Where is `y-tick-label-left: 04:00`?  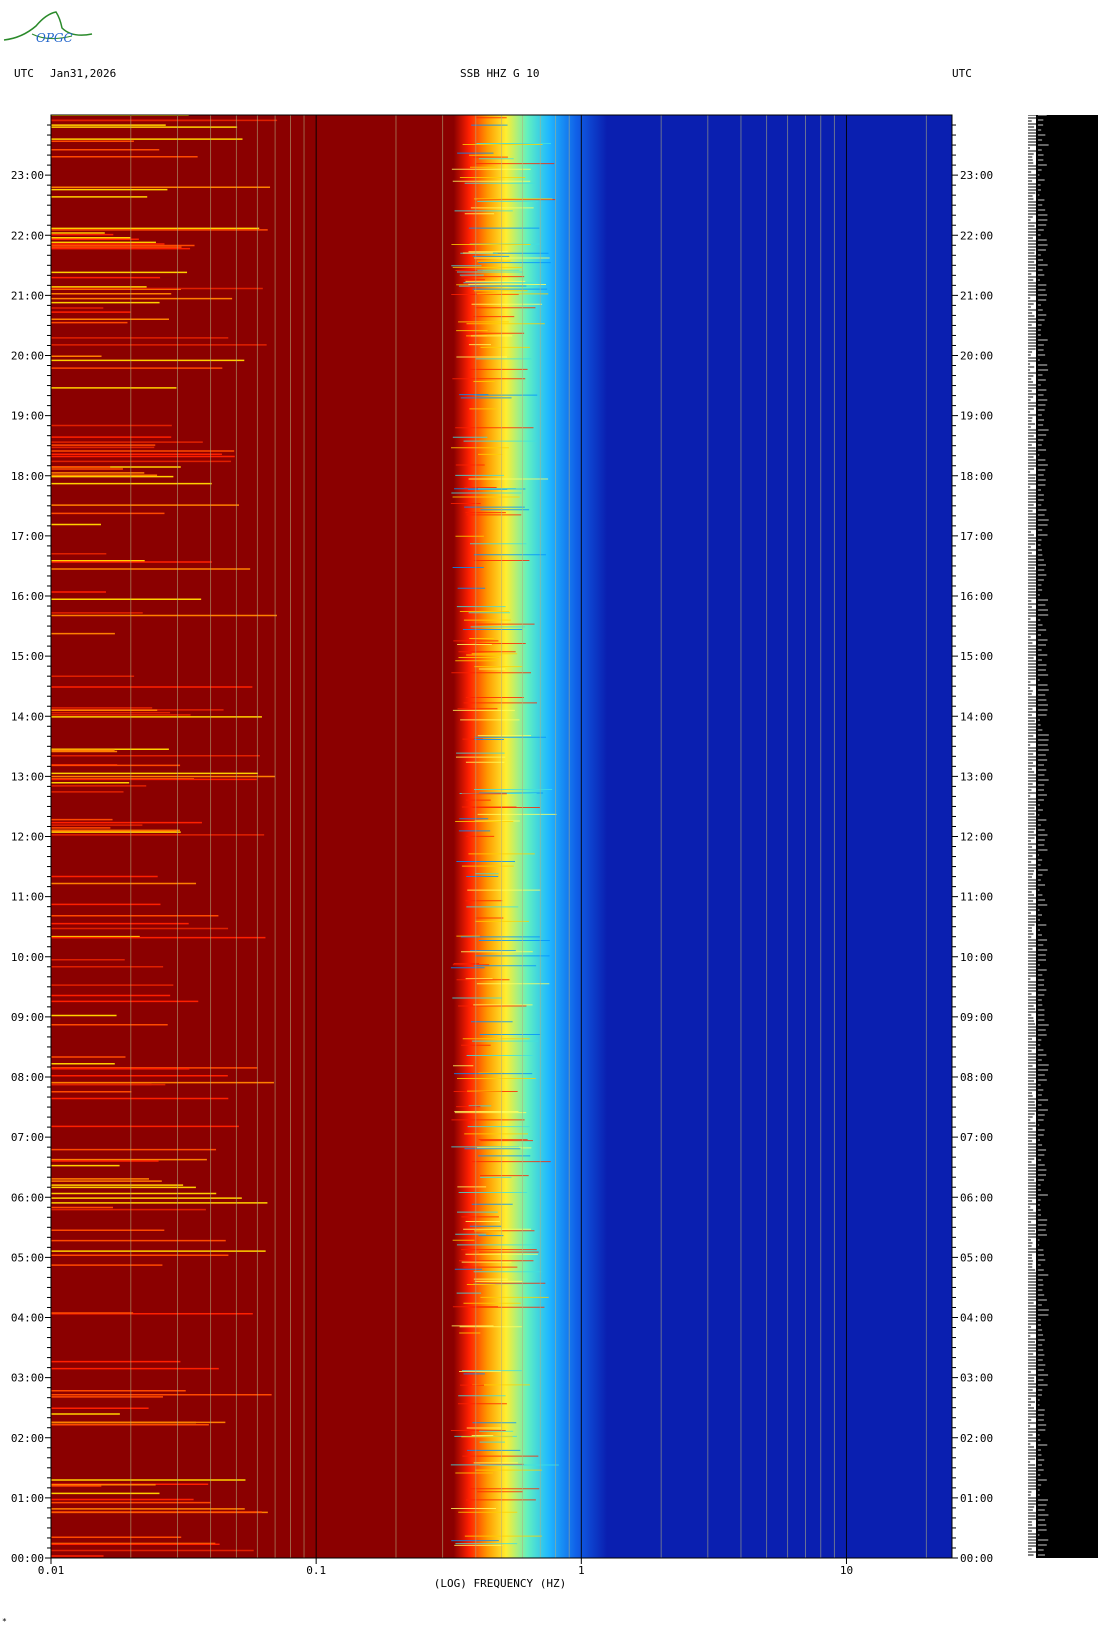 y-tick-label-left: 04:00 is located at coordinates (27, 1318).